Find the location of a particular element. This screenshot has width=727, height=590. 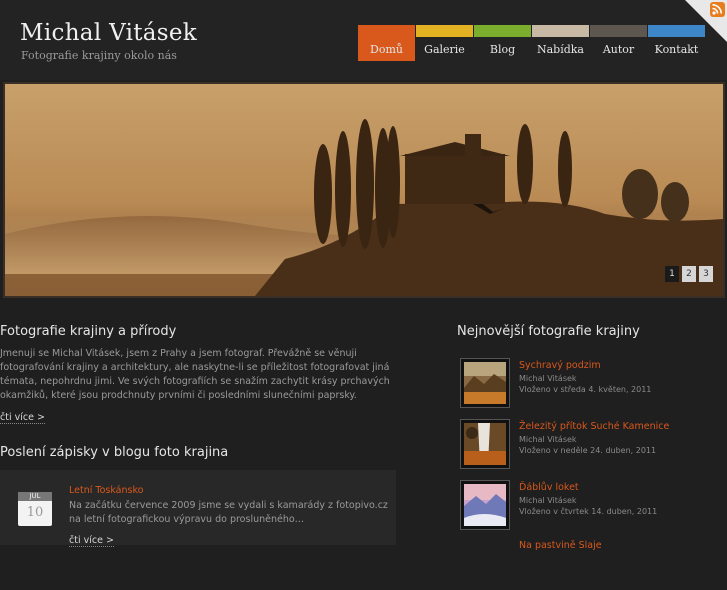

photo-title: Ďáblův loket is located at coordinates (549, 487).